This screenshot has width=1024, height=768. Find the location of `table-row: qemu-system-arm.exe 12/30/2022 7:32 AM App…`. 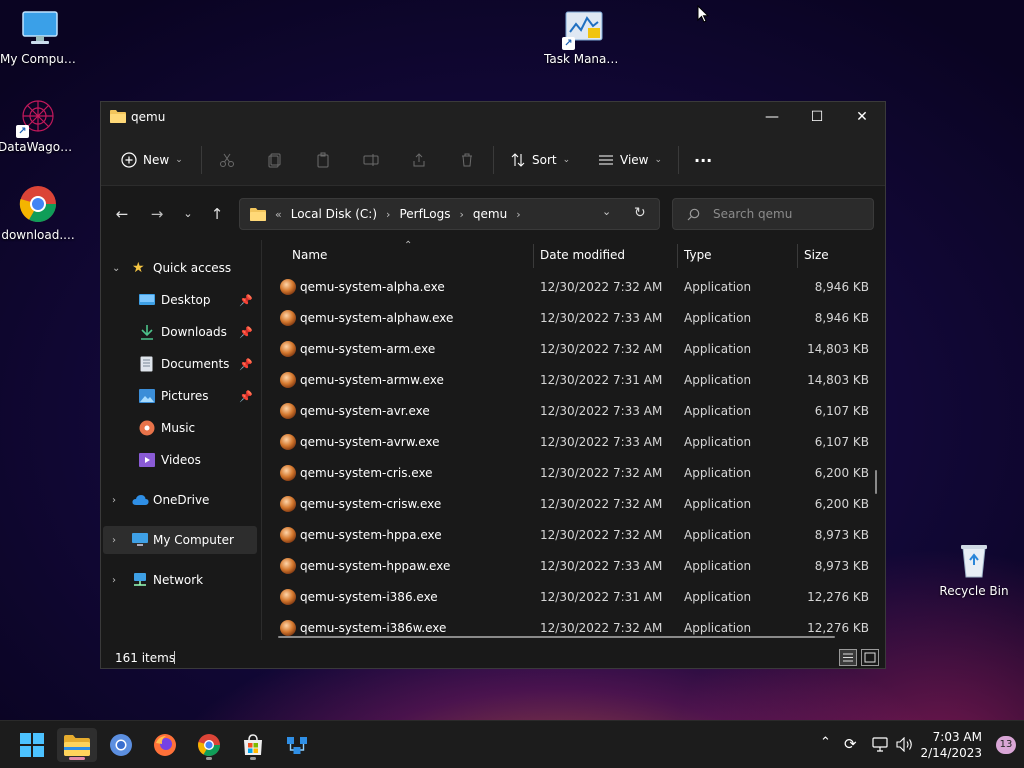

table-row: qemu-system-arm.exe 12/30/2022 7:32 AM App… is located at coordinates (573, 349).